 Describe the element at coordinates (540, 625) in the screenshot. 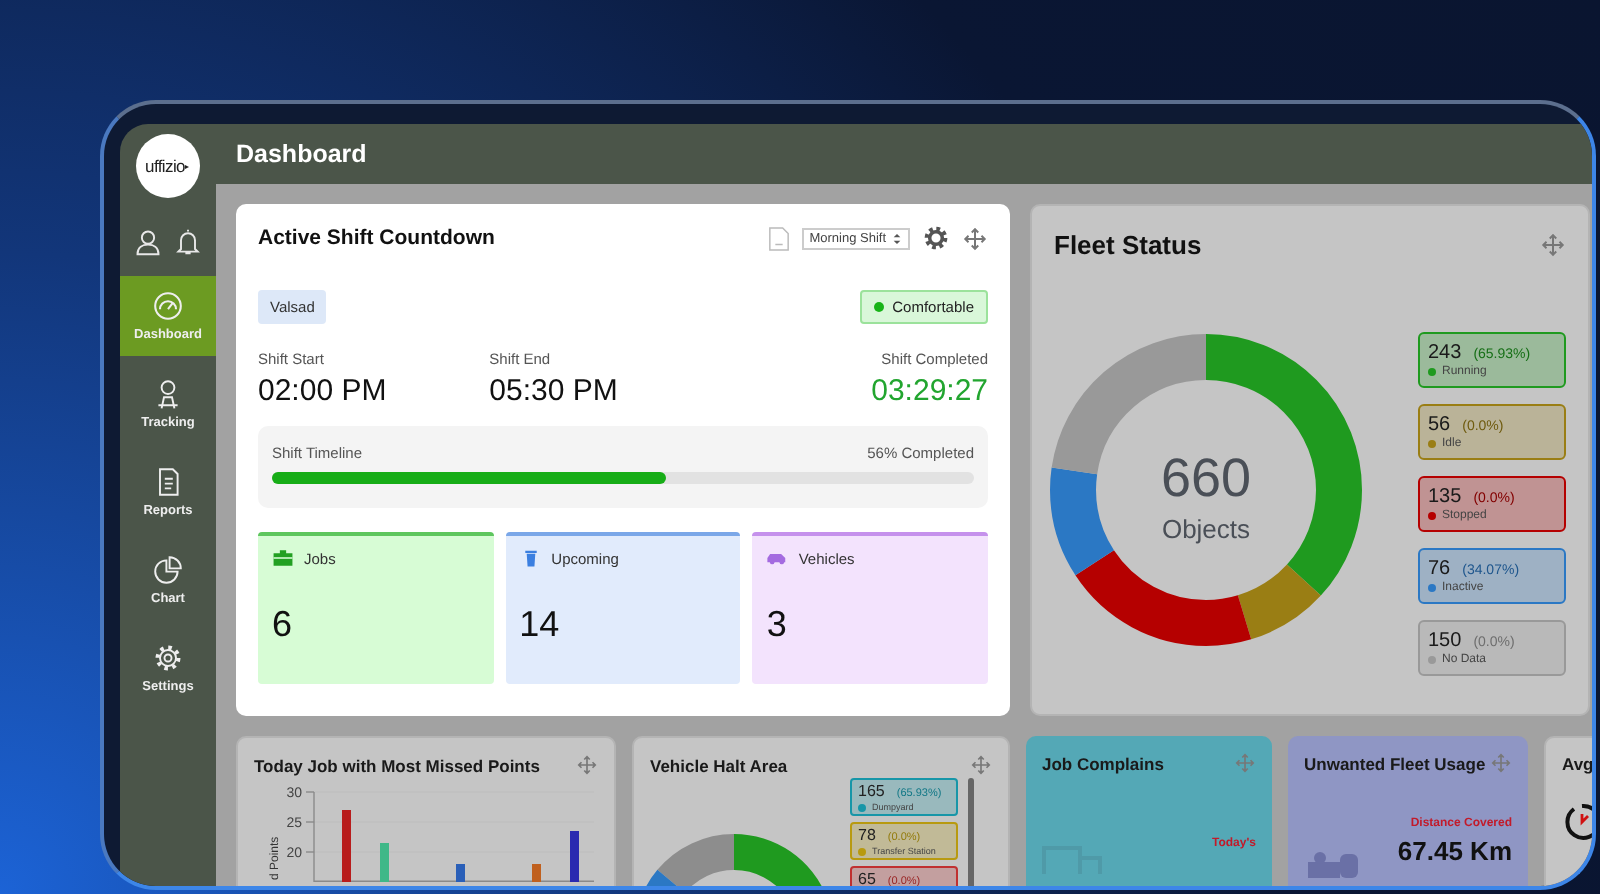

I see `stat-value: 14` at that location.